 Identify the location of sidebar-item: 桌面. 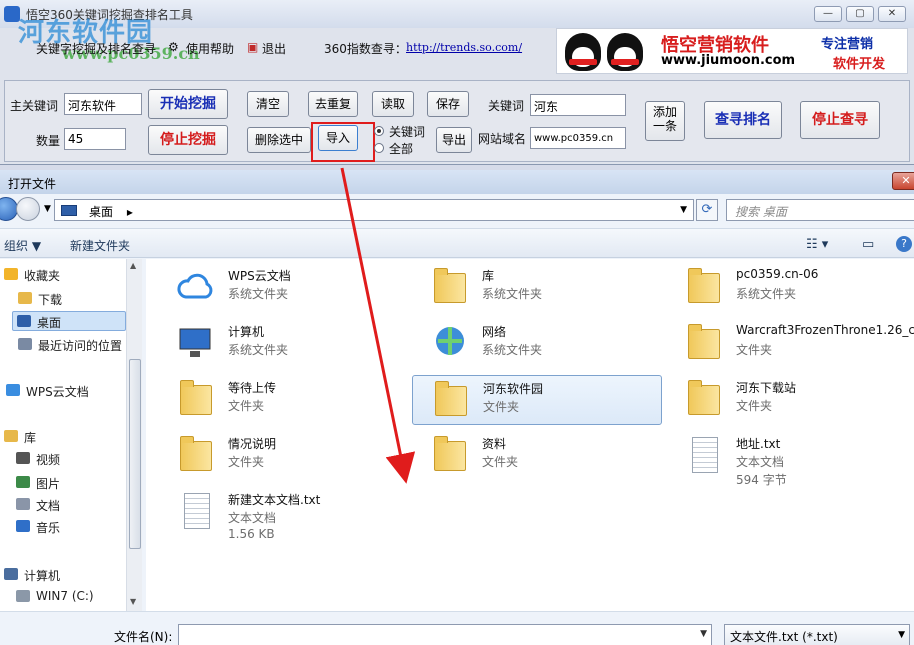
(69, 321).